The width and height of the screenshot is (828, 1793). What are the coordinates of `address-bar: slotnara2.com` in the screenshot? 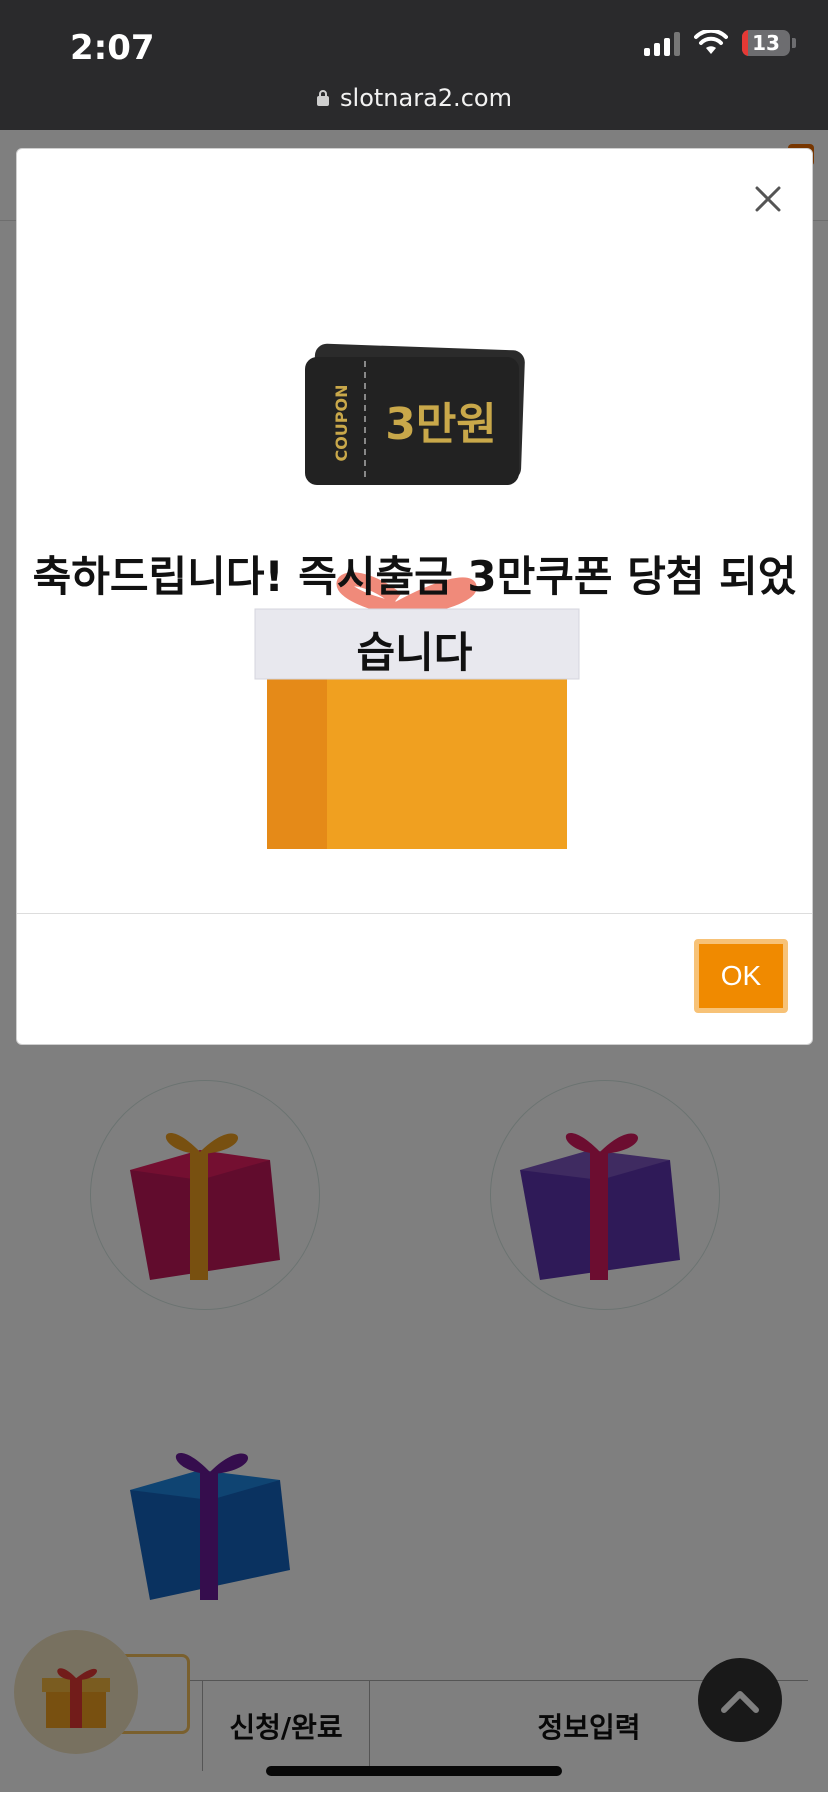 It's located at (414, 98).